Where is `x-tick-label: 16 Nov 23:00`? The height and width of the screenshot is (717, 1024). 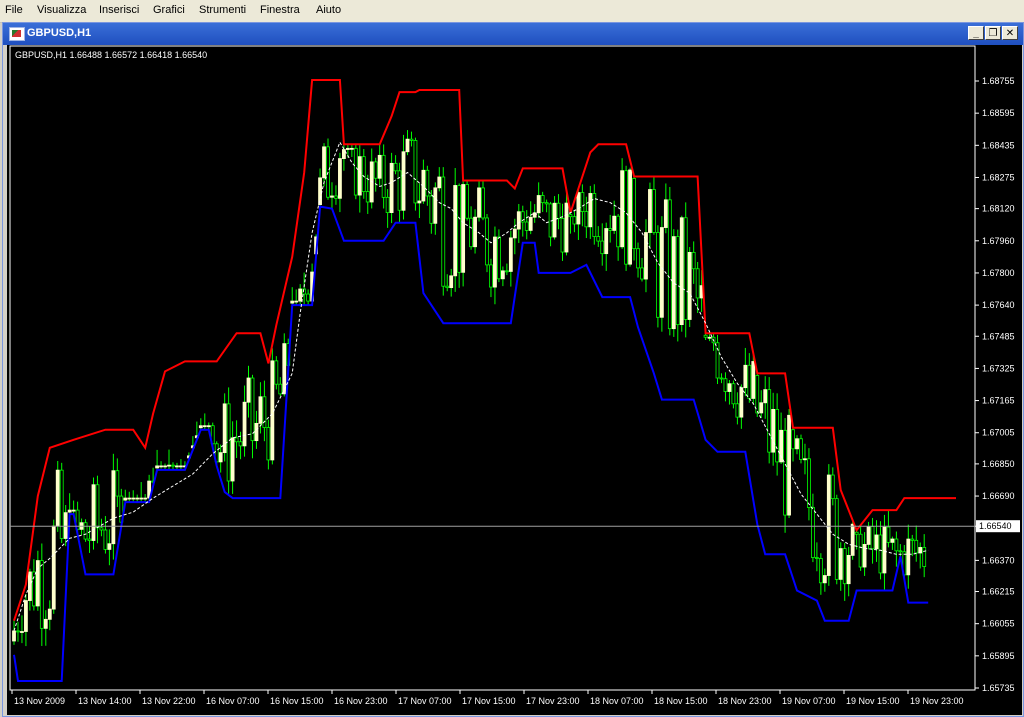 x-tick-label: 16 Nov 23:00 is located at coordinates (361, 701).